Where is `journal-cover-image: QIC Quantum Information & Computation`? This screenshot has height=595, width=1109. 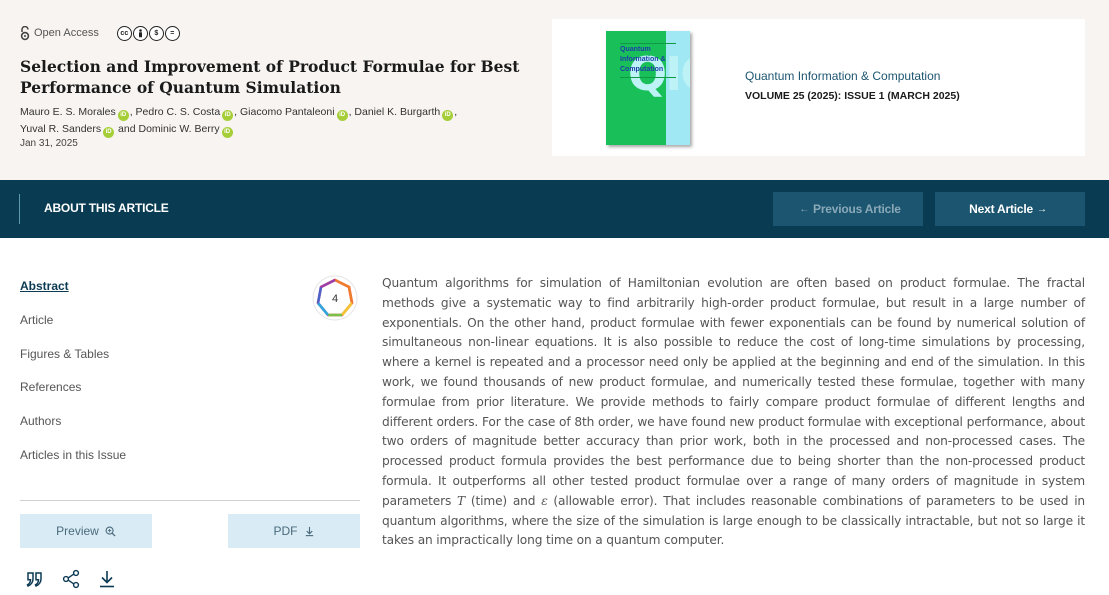
journal-cover-image: QIC Quantum Information & Computation is located at coordinates (648, 88).